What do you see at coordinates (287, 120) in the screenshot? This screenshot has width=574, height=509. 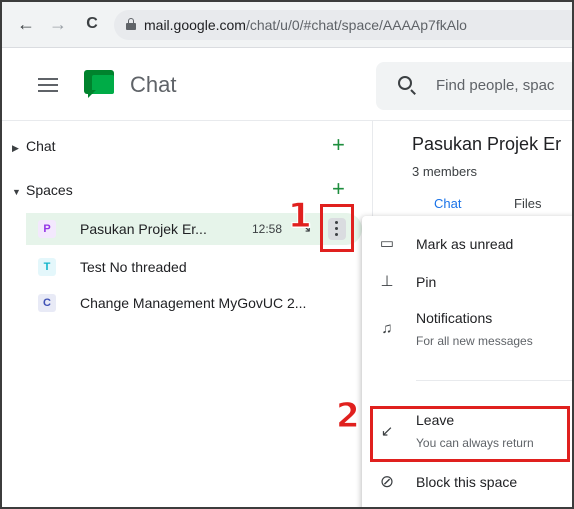 I see `header-divider` at bounding box center [287, 120].